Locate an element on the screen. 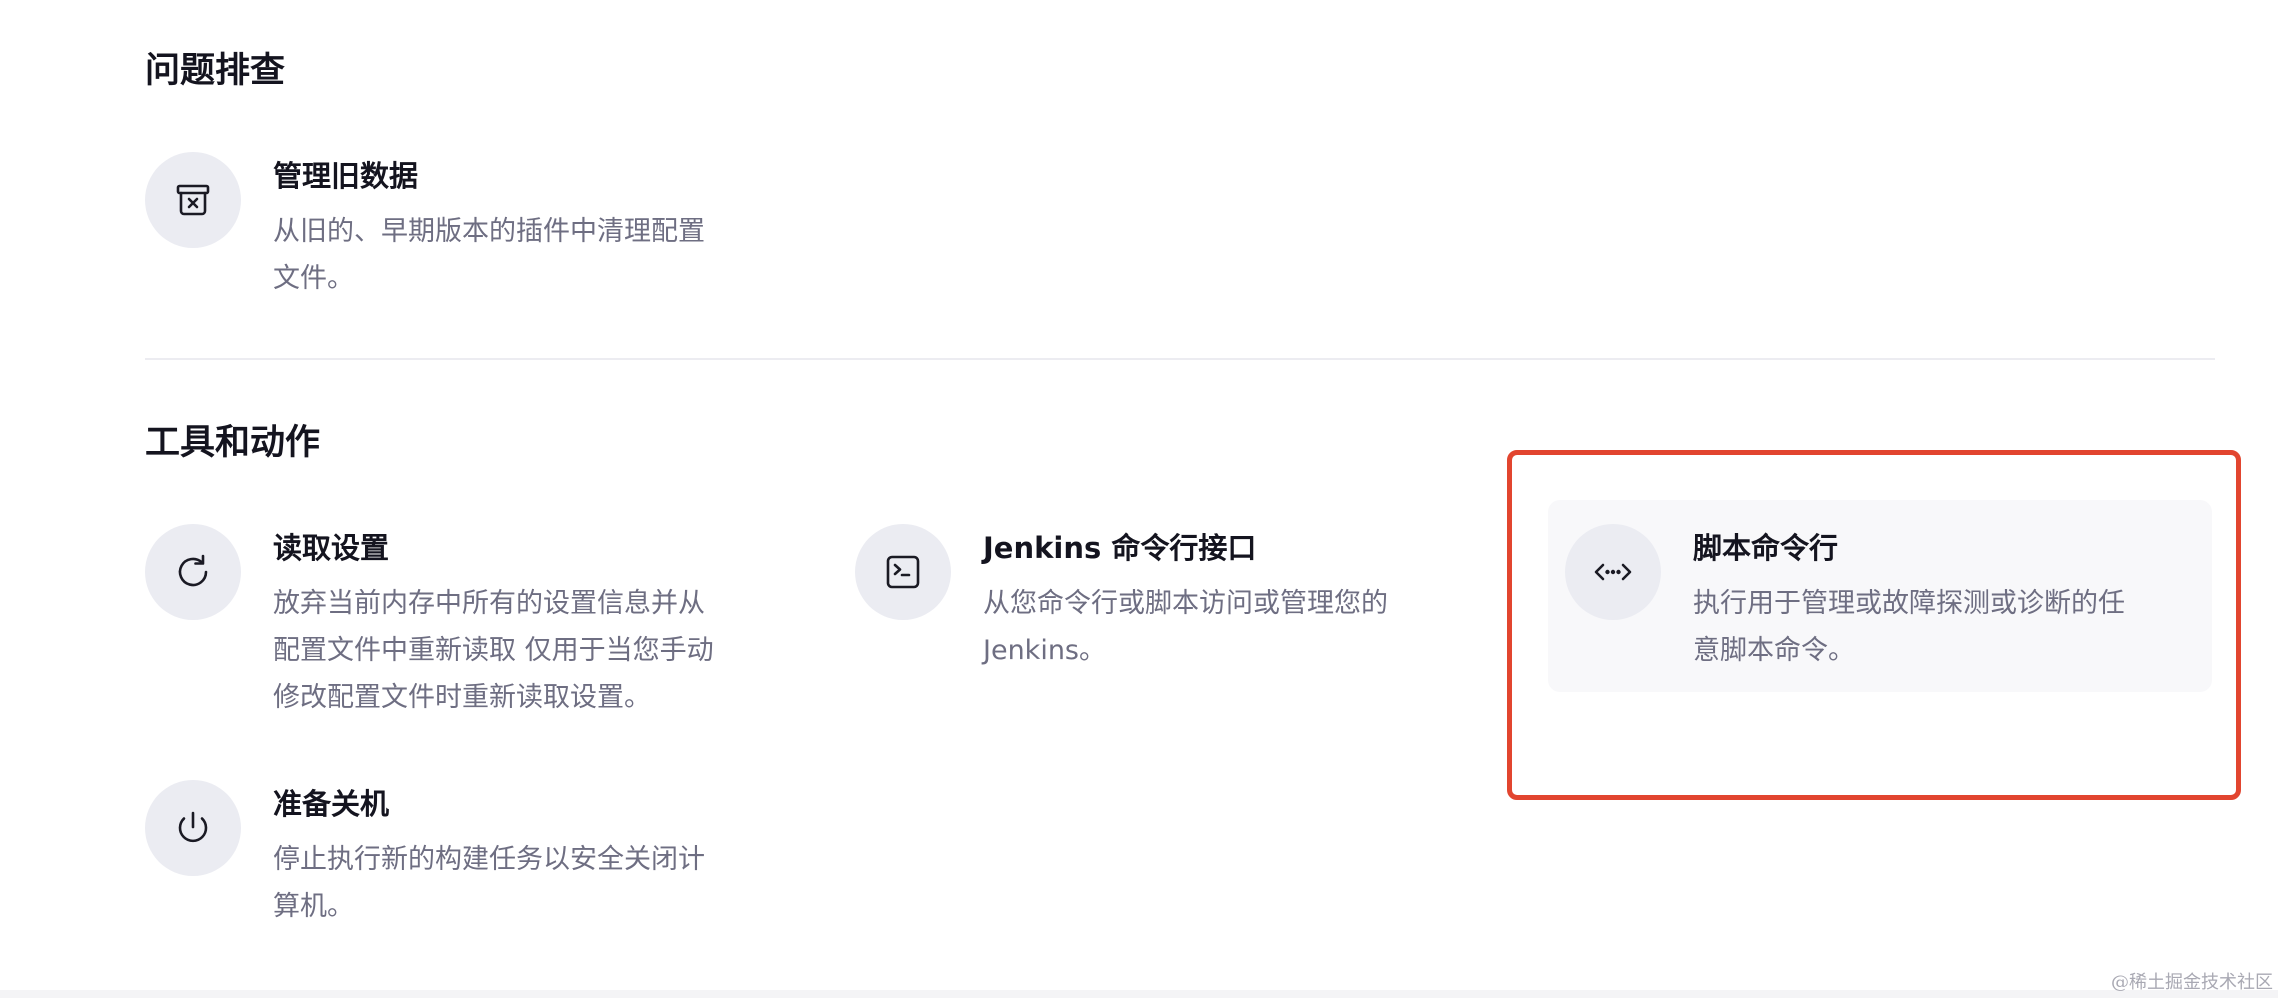 The height and width of the screenshot is (998, 2278). item-title: 准备关机 is located at coordinates (331, 804).